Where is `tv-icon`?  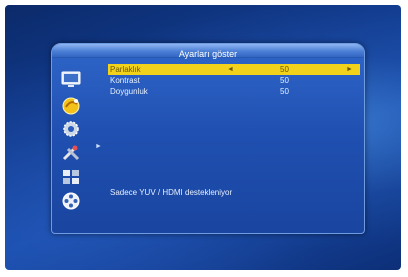 tv-icon is located at coordinates (71, 79).